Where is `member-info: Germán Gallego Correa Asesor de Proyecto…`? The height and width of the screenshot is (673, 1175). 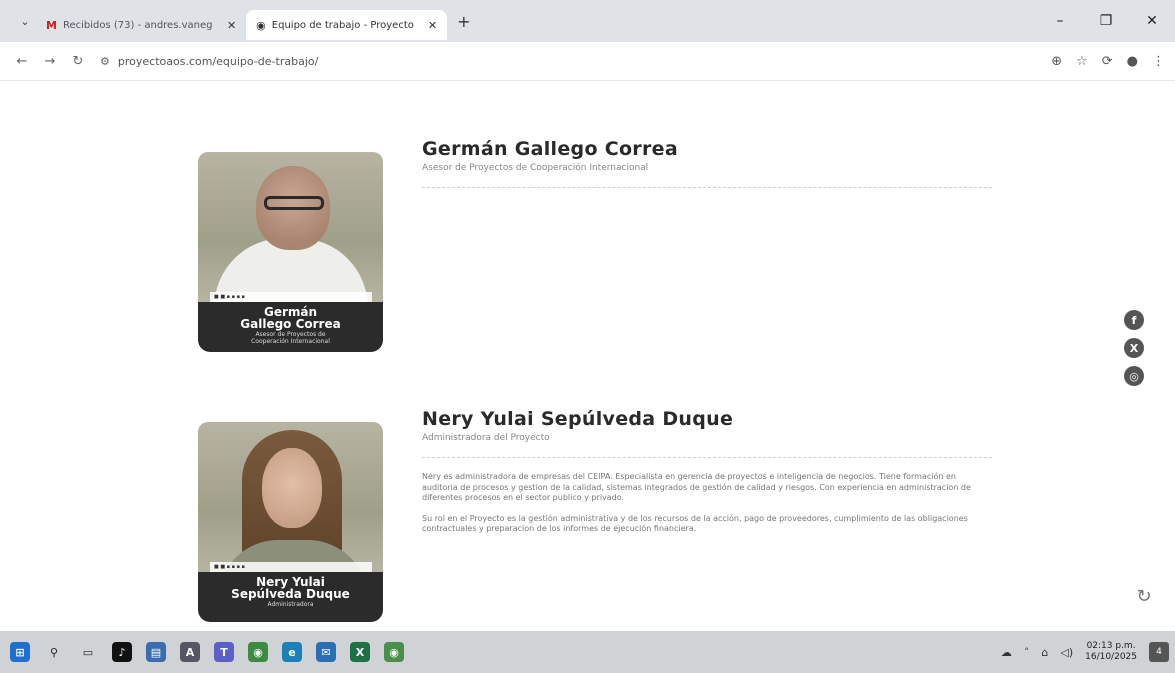
member-info: Germán Gallego Correa Asesor de Proyecto… is located at coordinates (707, 163).